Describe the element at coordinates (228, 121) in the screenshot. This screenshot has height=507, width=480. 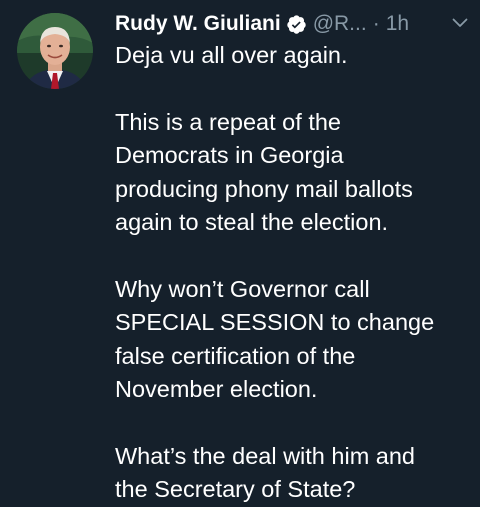
I see `tweet-line: This is a repeat of the` at that location.